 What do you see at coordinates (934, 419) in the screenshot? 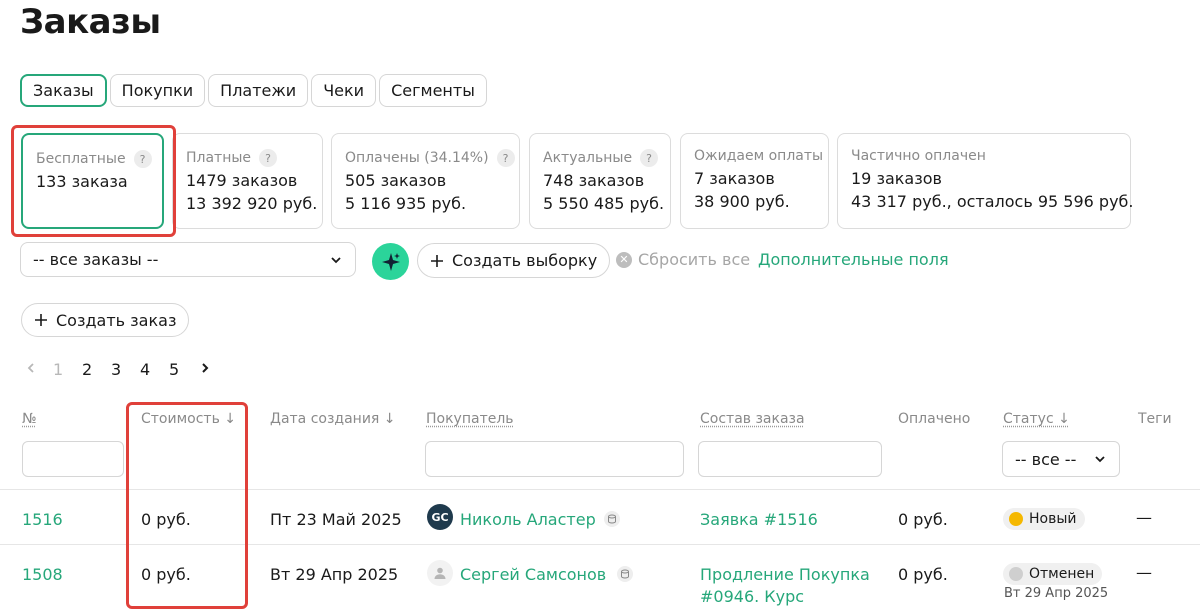
I see `column-header-paid: Оплачено` at bounding box center [934, 419].